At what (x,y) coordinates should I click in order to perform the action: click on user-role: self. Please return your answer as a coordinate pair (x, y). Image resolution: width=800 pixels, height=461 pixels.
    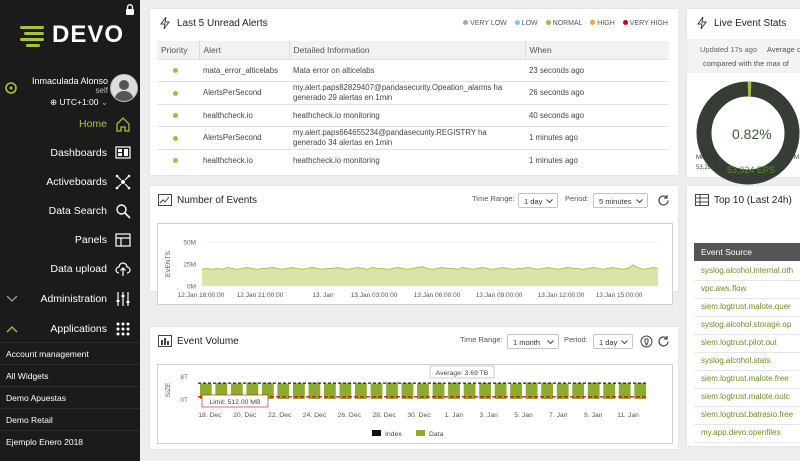
    Looking at the image, I should click on (101, 90).